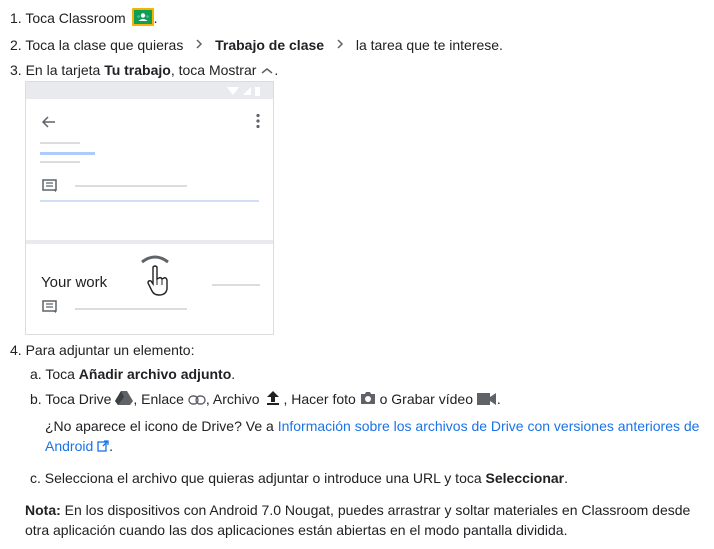 Image resolution: width=714 pixels, height=549 pixels. What do you see at coordinates (368, 400) in the screenshot?
I see `camera-icon` at bounding box center [368, 400].